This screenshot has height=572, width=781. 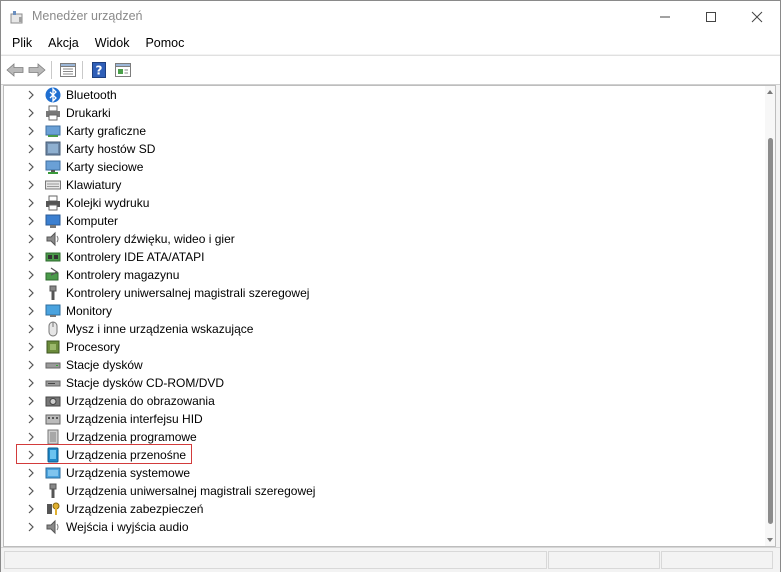 What do you see at coordinates (390, 70) in the screenshot?
I see `toolbar: ?` at bounding box center [390, 70].